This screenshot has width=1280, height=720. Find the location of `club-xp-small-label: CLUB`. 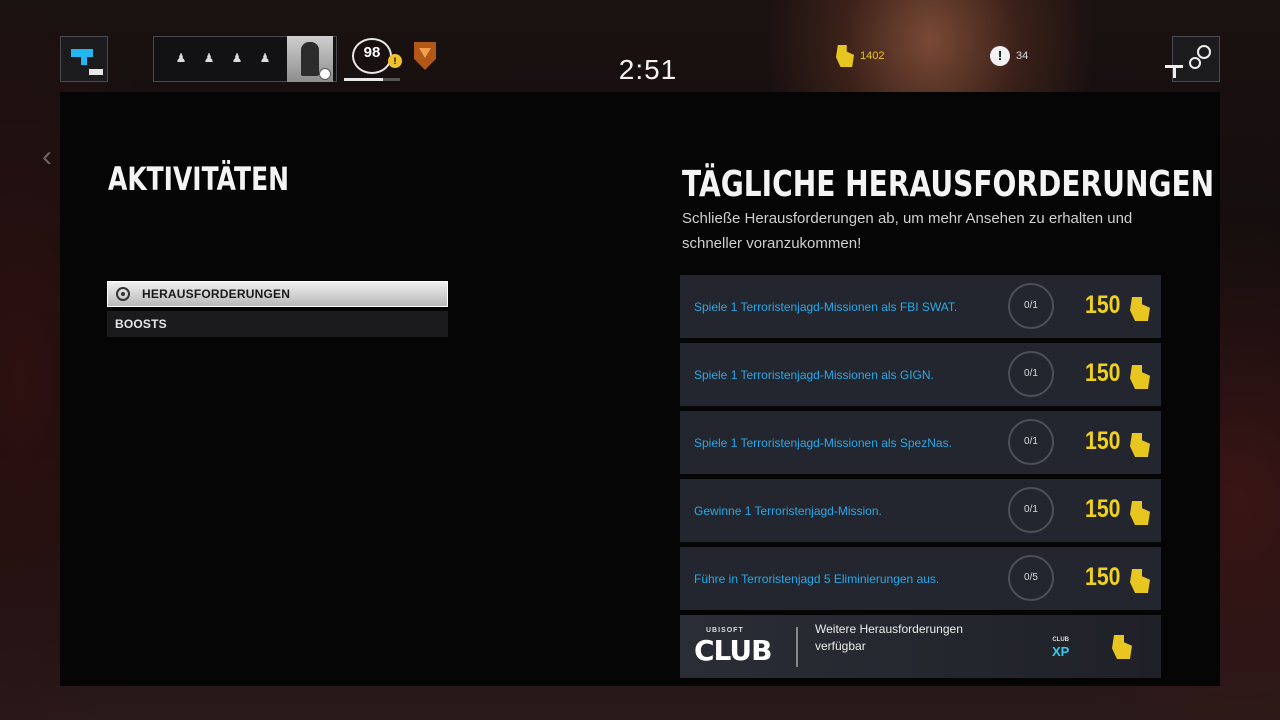

club-xp-small-label: CLUB is located at coordinates (1060, 640).